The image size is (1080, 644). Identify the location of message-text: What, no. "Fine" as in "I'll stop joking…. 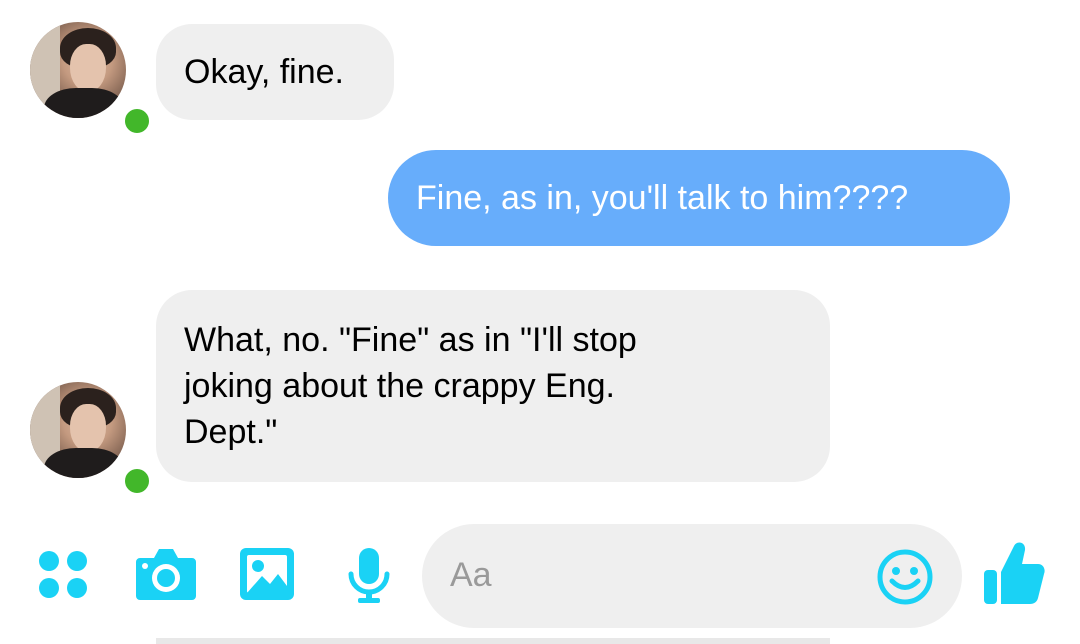
(410, 386).